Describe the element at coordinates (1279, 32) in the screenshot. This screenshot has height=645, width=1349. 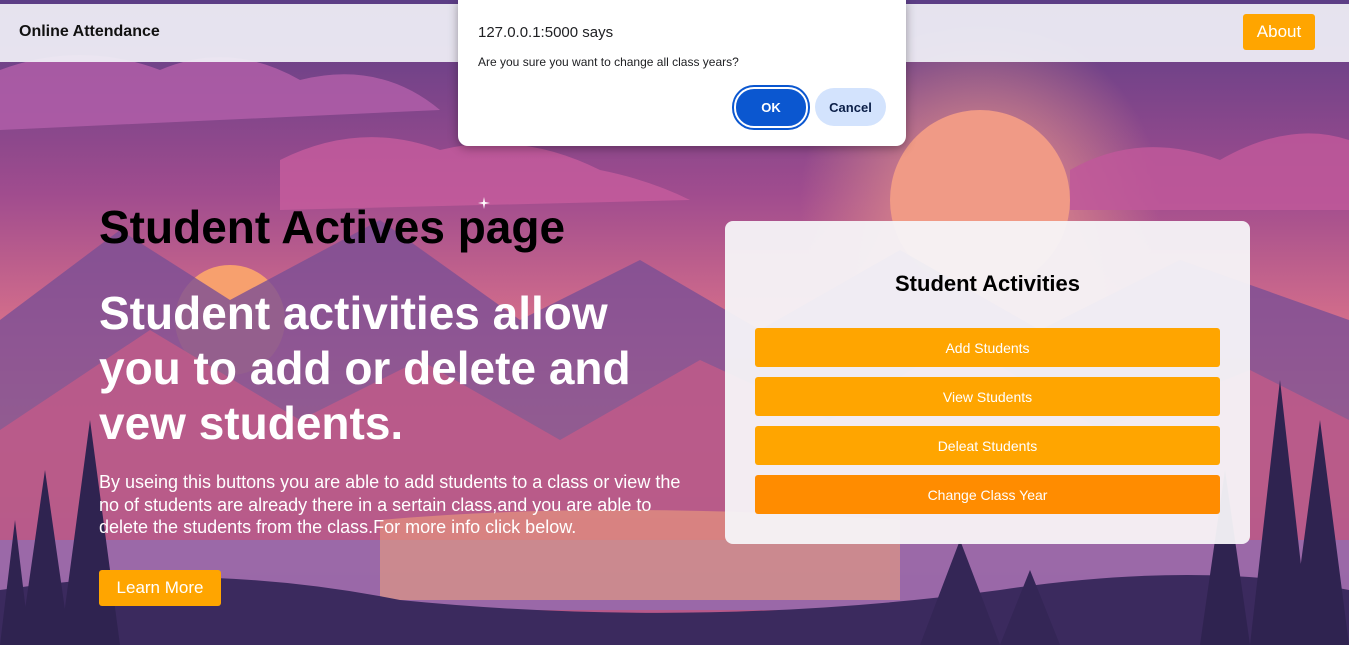
I see `about-button: About` at that location.